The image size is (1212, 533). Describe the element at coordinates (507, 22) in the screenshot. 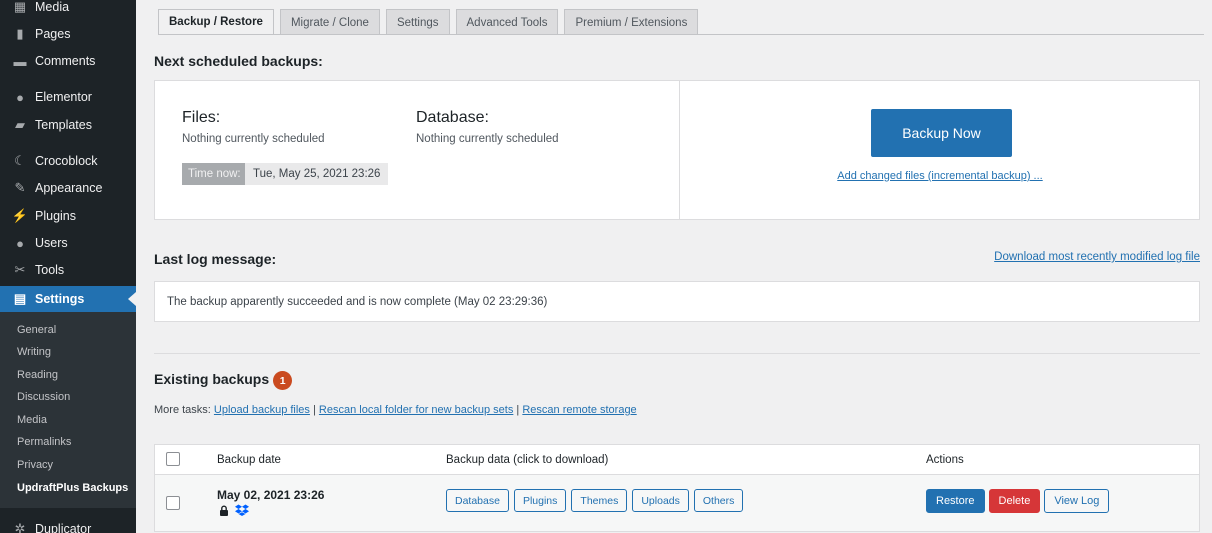

I see `tab-advanced-tools: Advanced Tools` at that location.